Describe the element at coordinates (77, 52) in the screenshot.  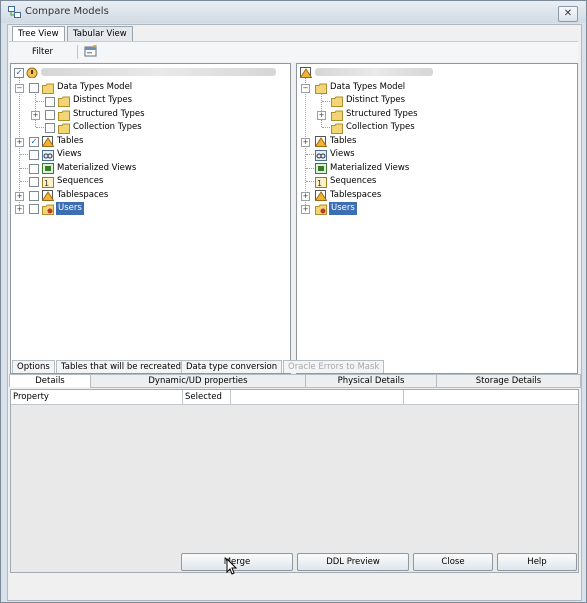
I see `toolbar-separator` at that location.